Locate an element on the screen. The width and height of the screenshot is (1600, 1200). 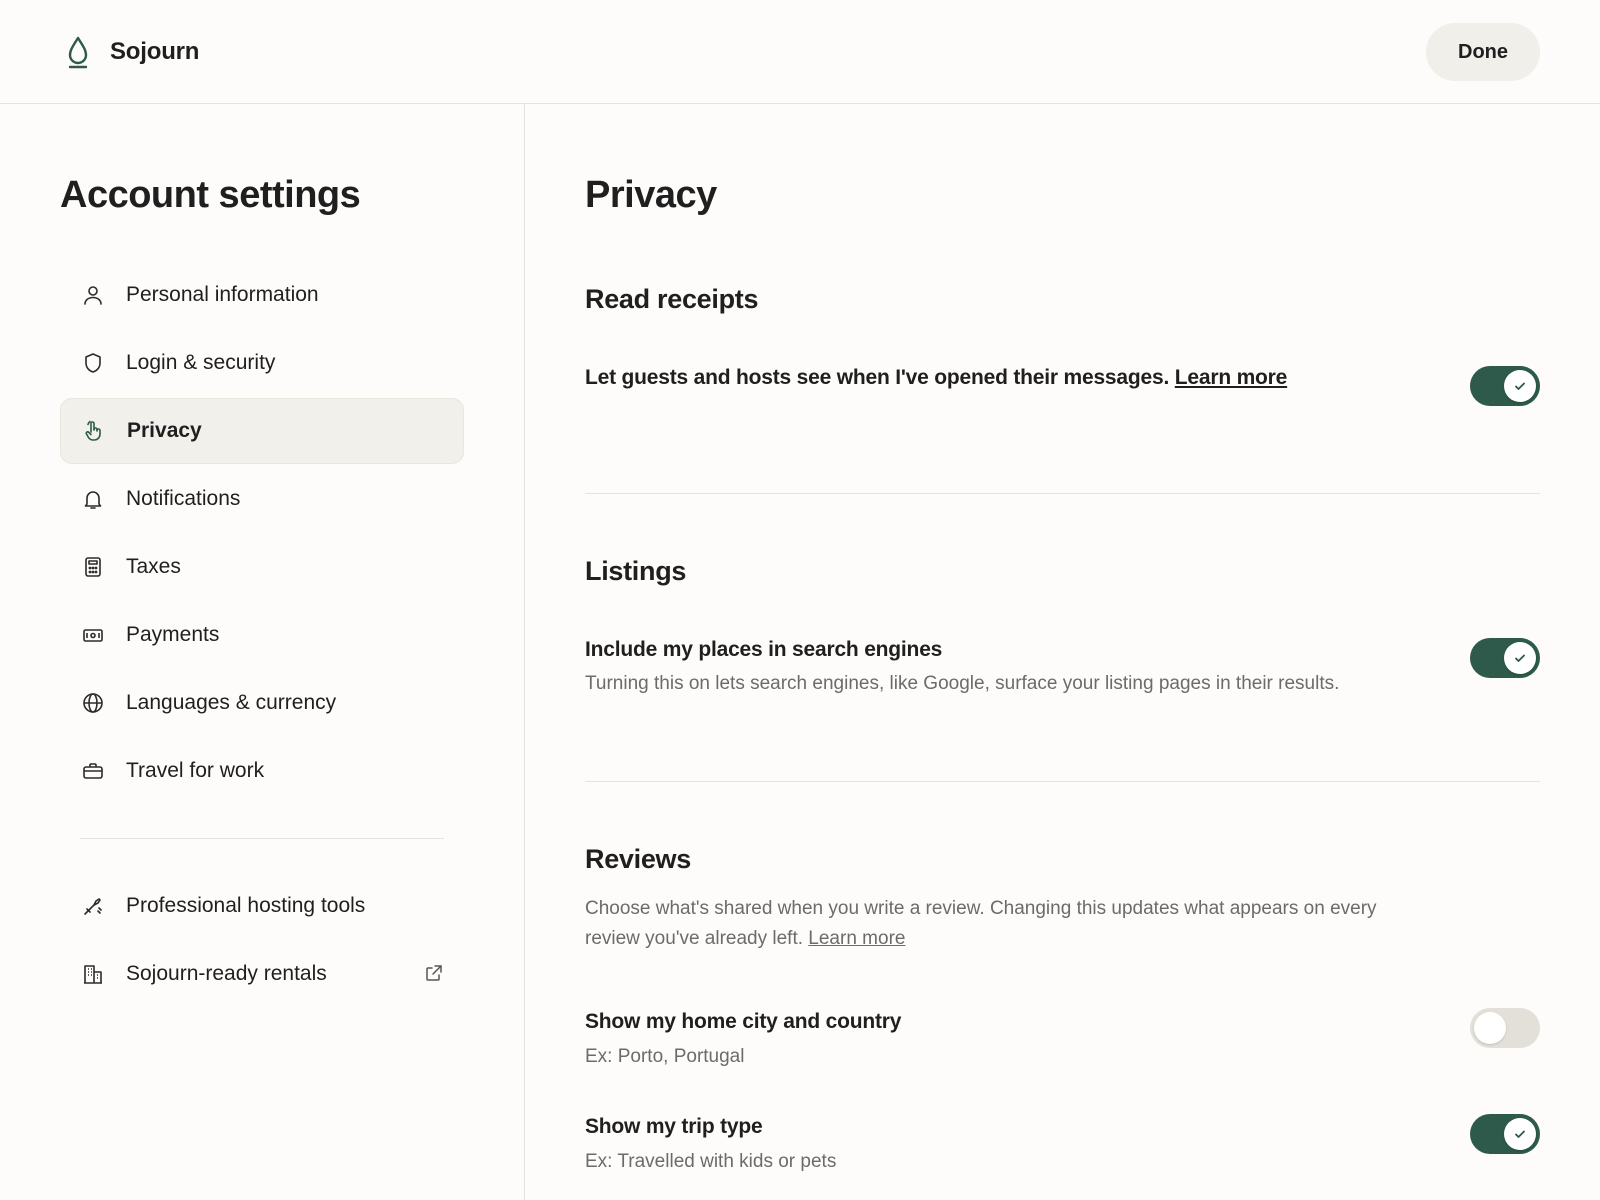
sidebar-item-label: Privacy is located at coordinates (164, 430).